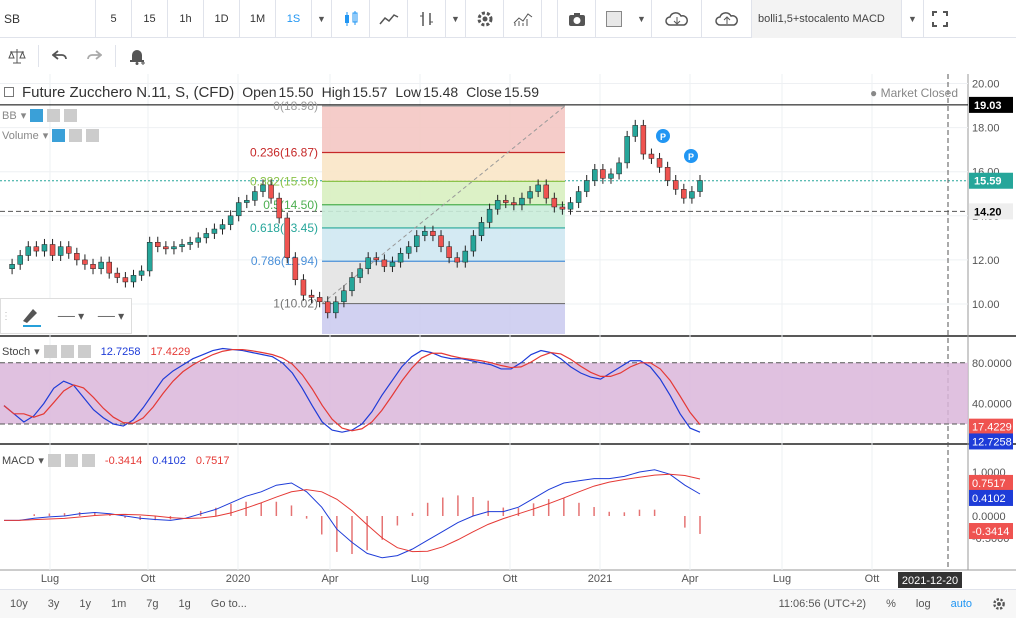 The height and width of the screenshot is (618, 1016). Describe the element at coordinates (18, 461) in the screenshot. I see `macd-label: MACD` at that location.